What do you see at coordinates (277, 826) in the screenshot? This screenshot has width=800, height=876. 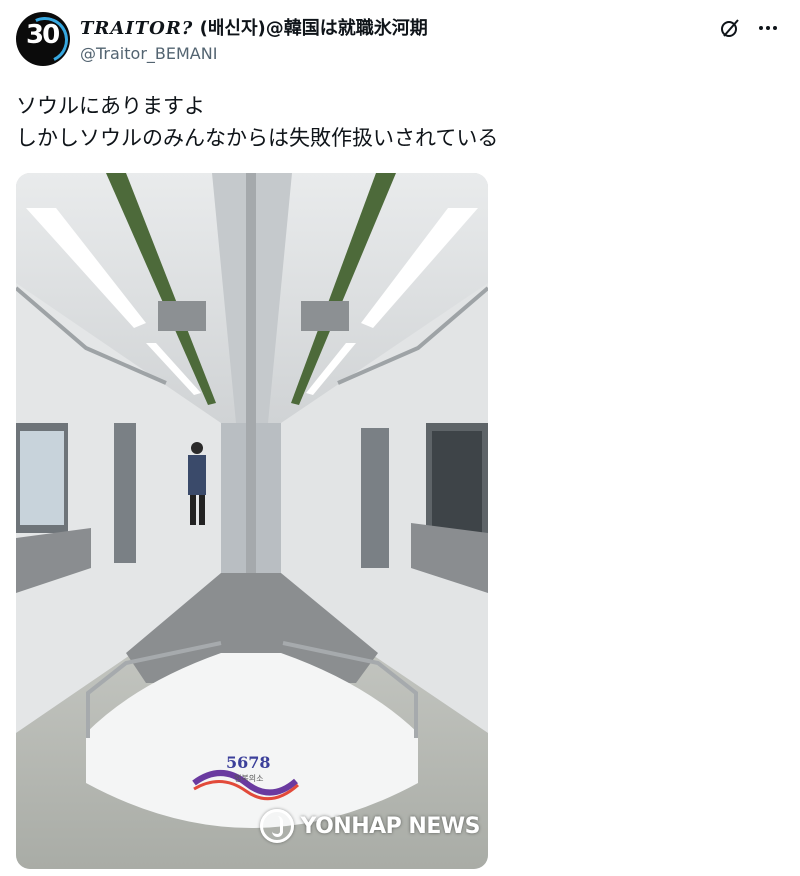 I see `yonhap-logo-icon` at bounding box center [277, 826].